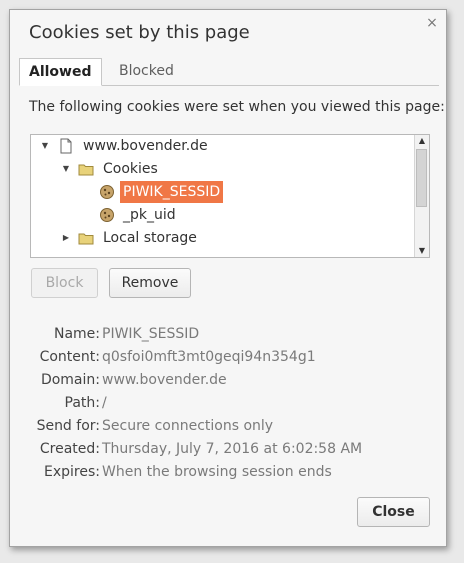 The height and width of the screenshot is (563, 464). What do you see at coordinates (217, 472) in the screenshot?
I see `detail-value: When the browsing session ends` at bounding box center [217, 472].